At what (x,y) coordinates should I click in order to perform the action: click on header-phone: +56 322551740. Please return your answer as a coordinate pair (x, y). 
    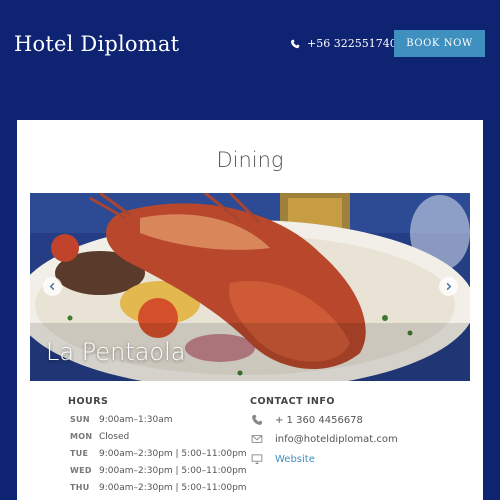
    Looking at the image, I should click on (343, 43).